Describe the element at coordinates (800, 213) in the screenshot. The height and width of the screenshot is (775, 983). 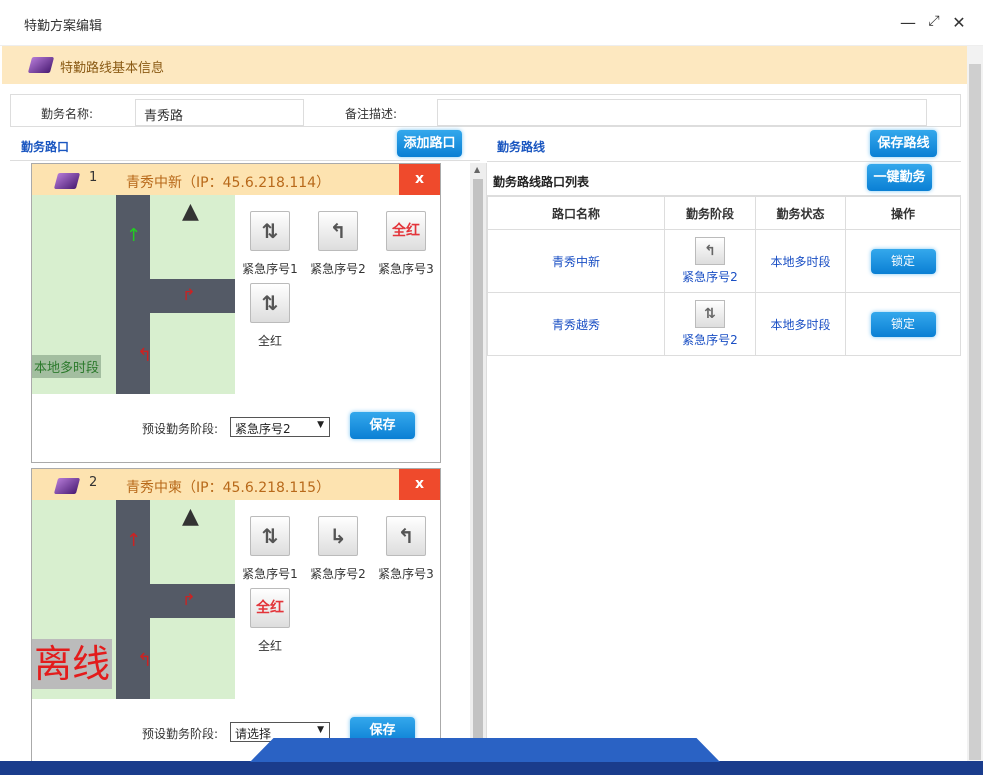
I see `col-header: 勤务状态` at that location.